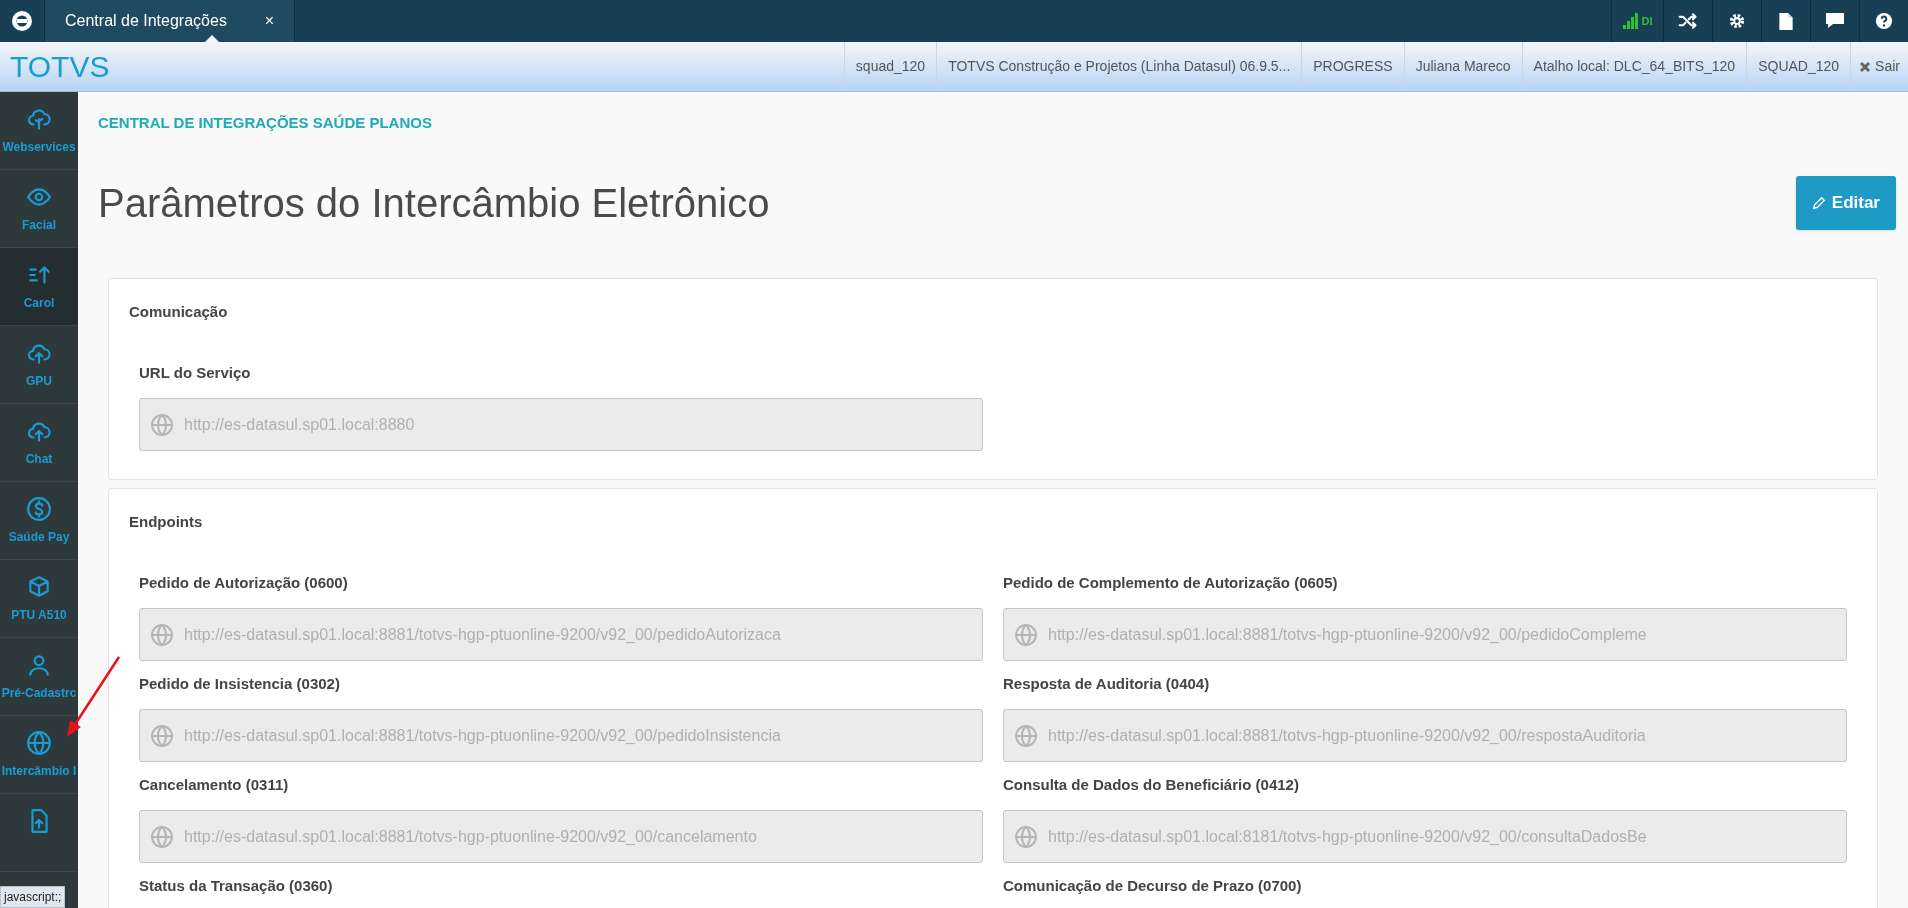 This screenshot has width=1908, height=908. What do you see at coordinates (269, 21) in the screenshot?
I see `close-tab-button: ×` at bounding box center [269, 21].